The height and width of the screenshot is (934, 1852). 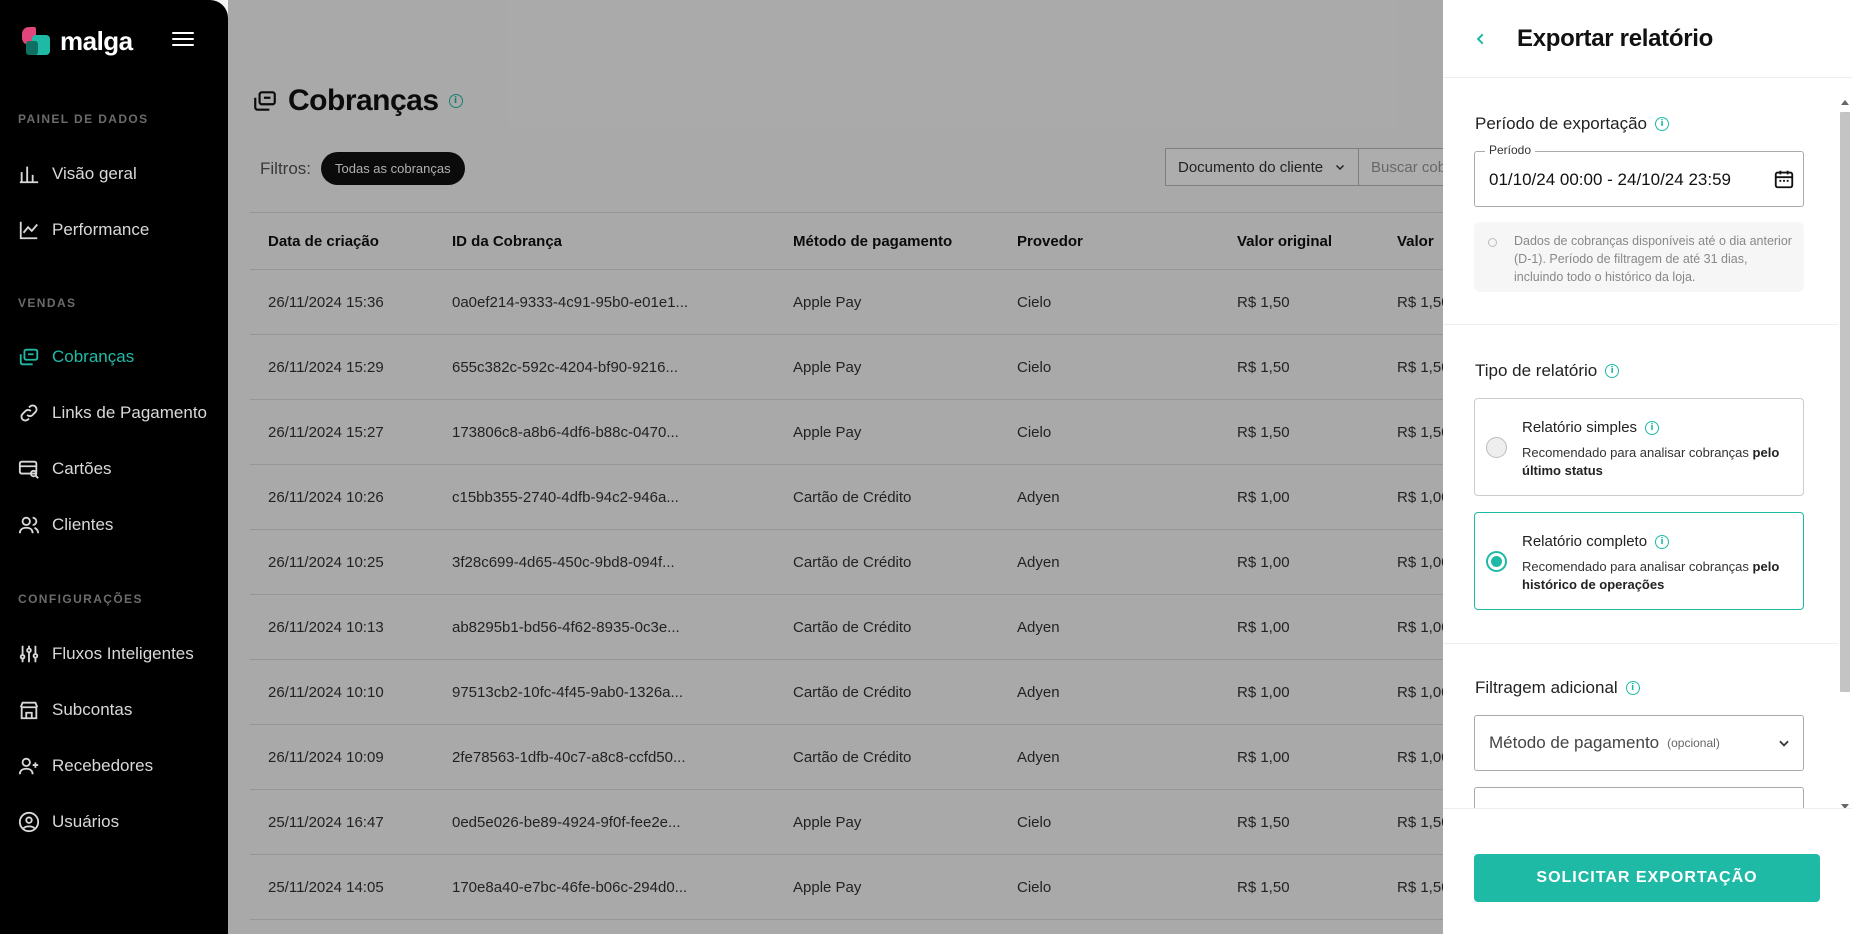 I want to click on back-button, so click(x=1481, y=39).